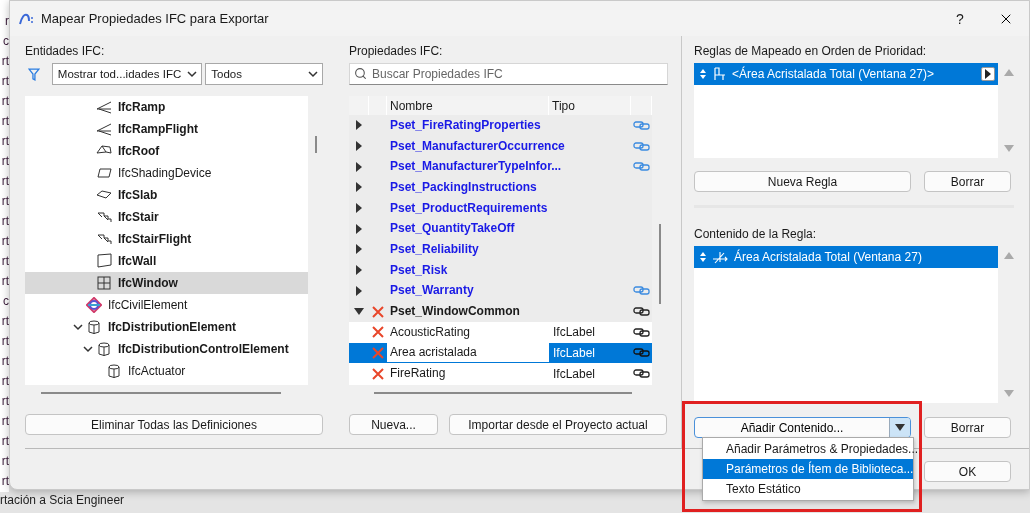  Describe the element at coordinates (34, 74) in the screenshot. I see `filter-icon` at that location.